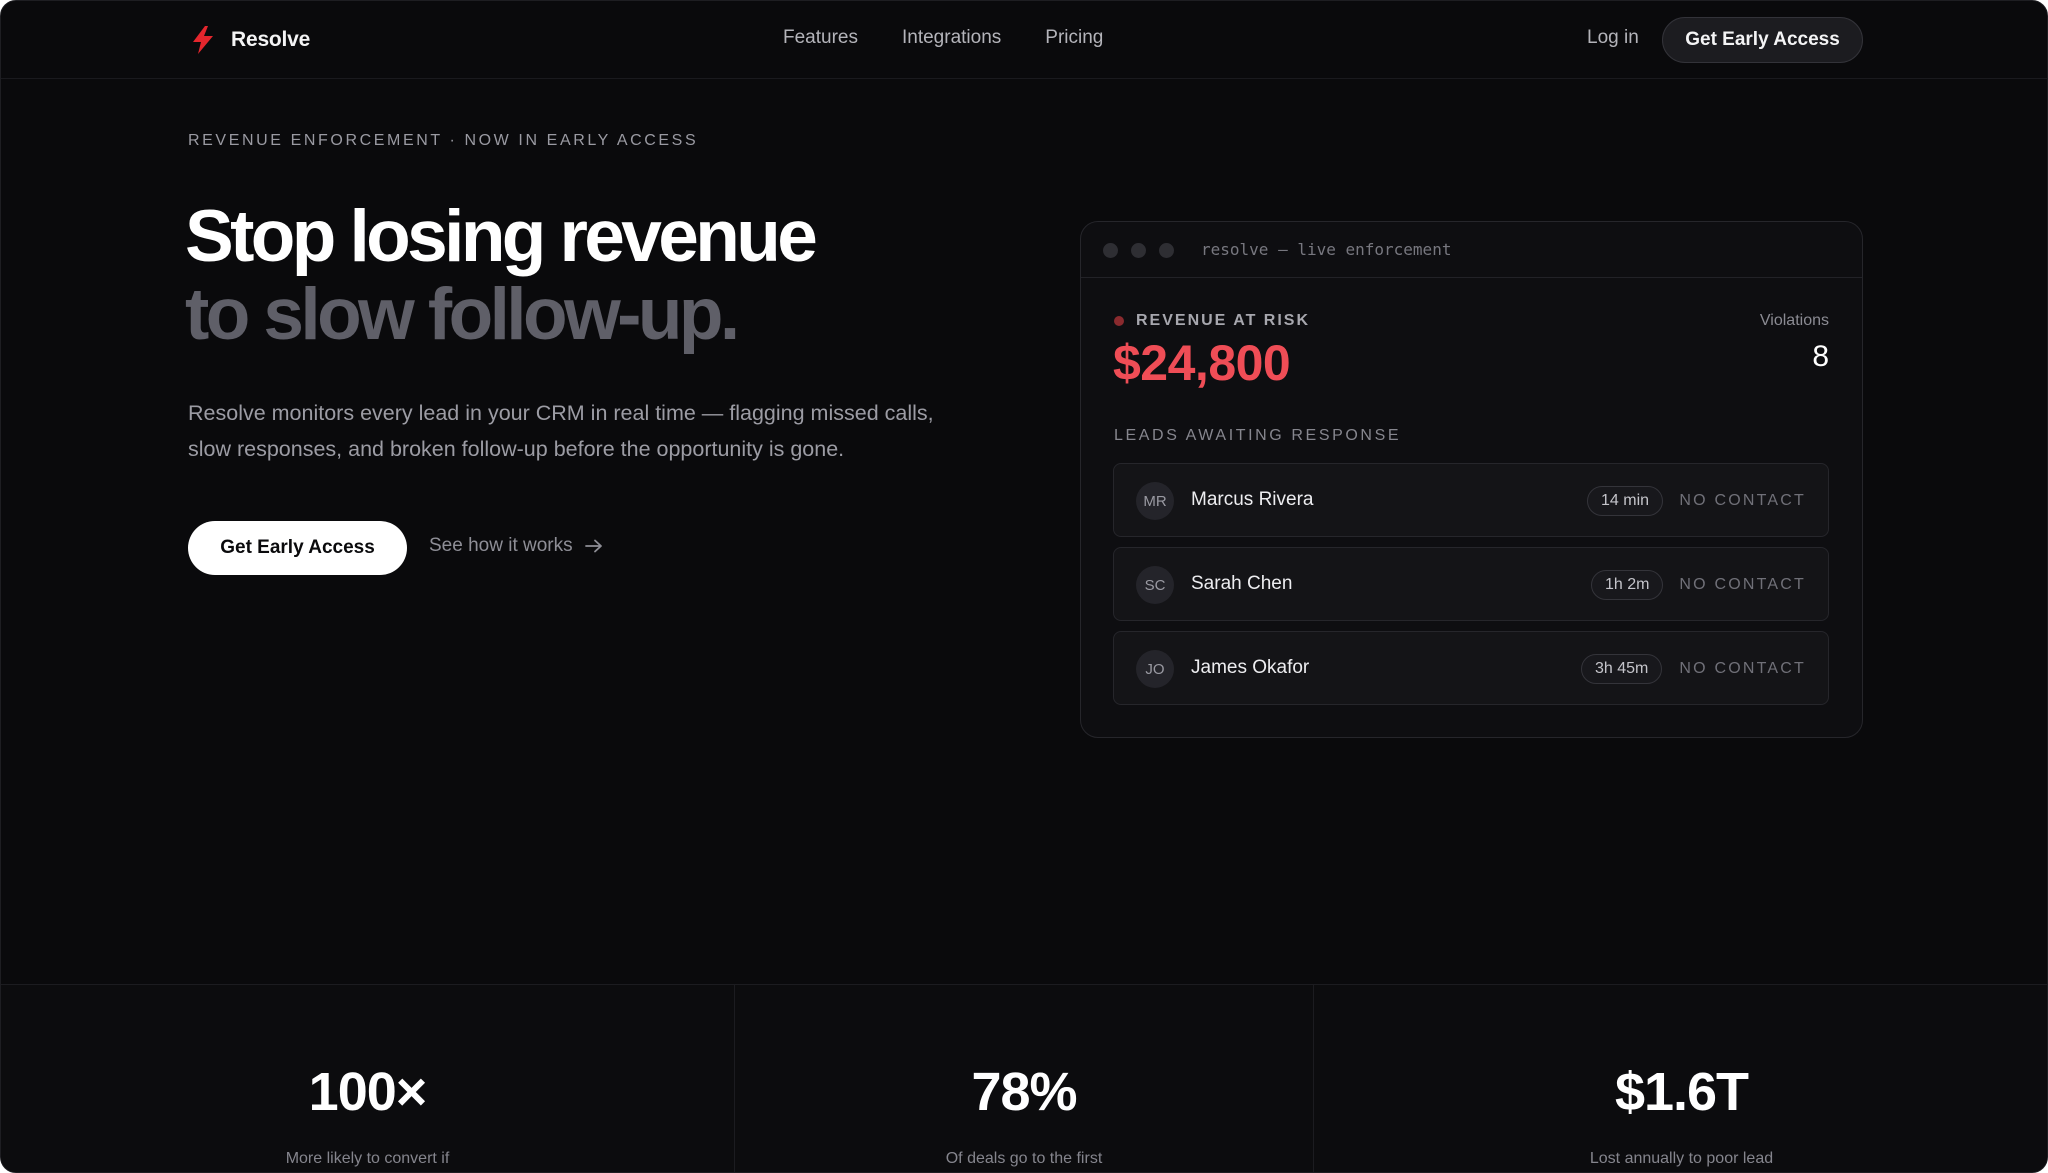 The image size is (2048, 1173). What do you see at coordinates (501, 545) in the screenshot?
I see `see-how-it-works-label: See how it works` at bounding box center [501, 545].